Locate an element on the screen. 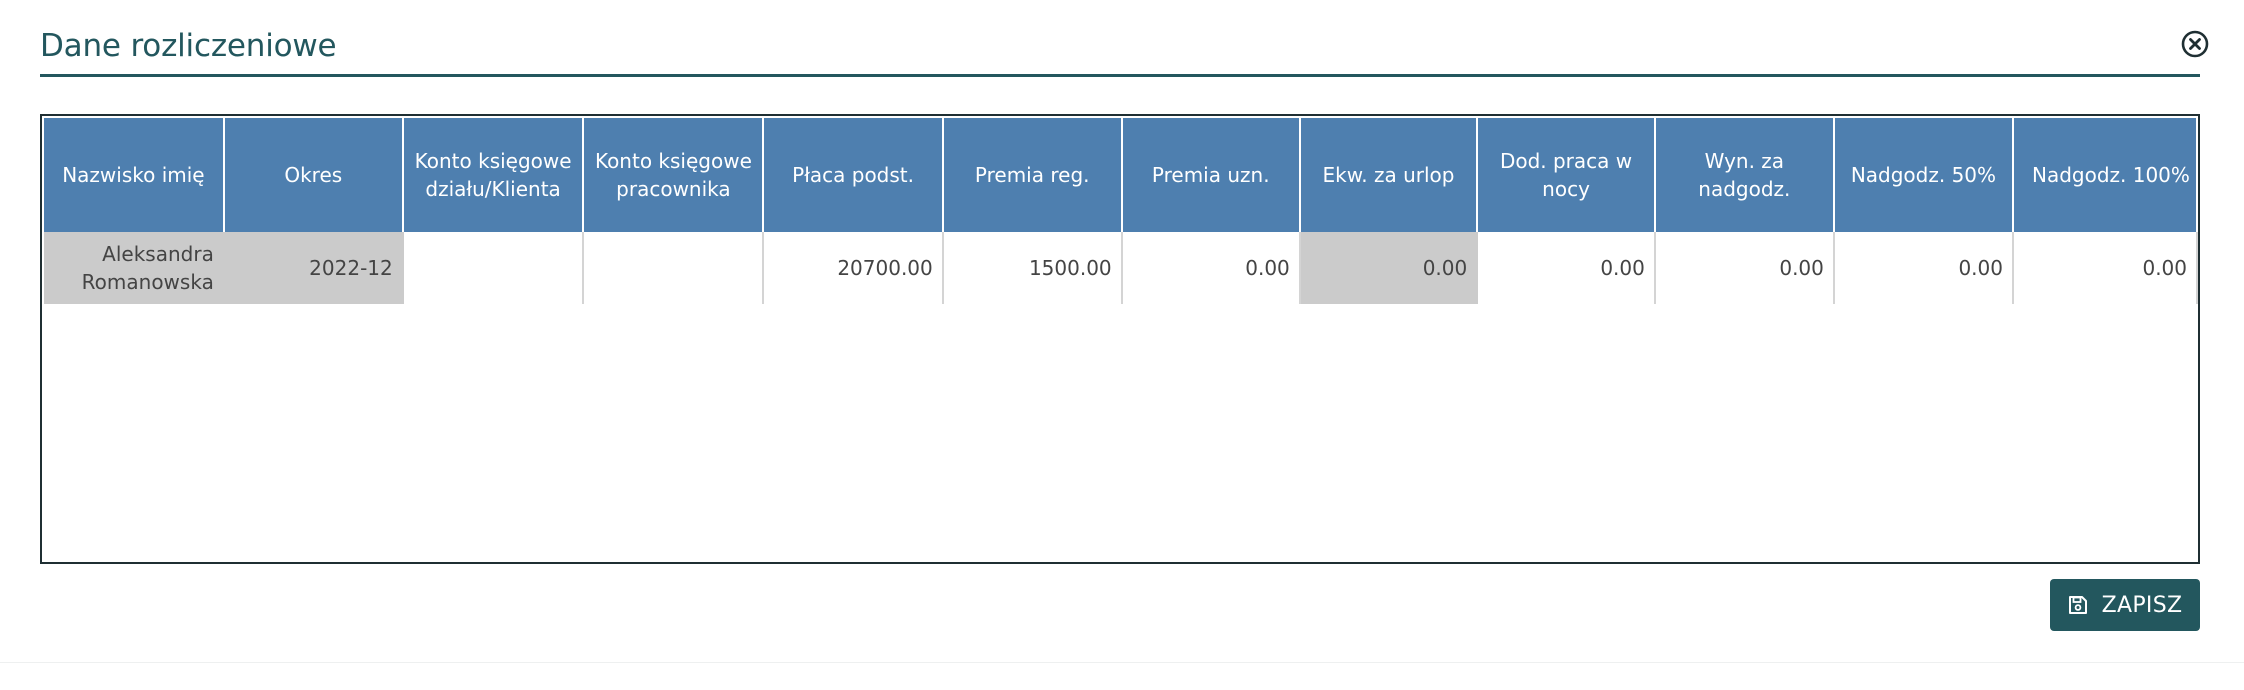 Image resolution: width=2244 pixels, height=690 pixels. column-header-employee-account: Konto księgowe pracownika is located at coordinates (674, 175).